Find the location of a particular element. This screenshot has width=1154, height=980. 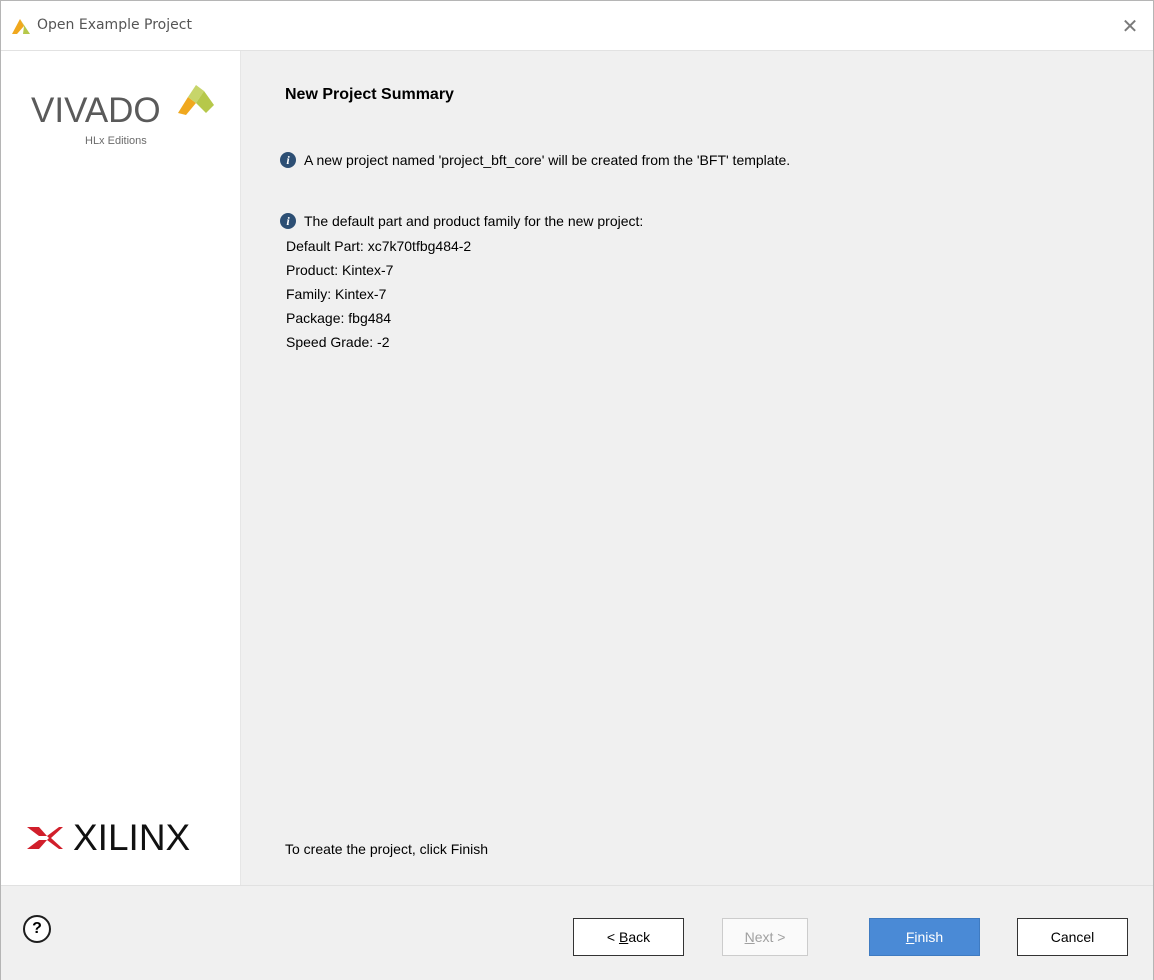

finish-button: Finish is located at coordinates (924, 937).